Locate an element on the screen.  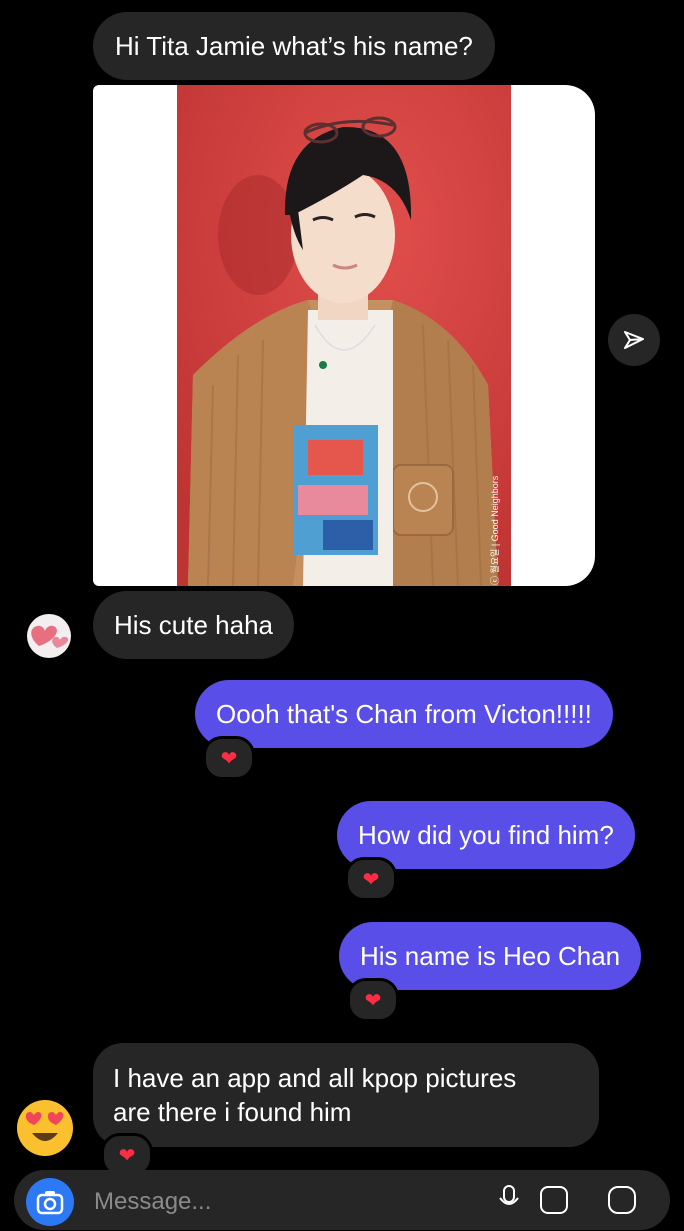
message-text: Oooh that's Chan from Victon!!!!! is located at coordinates (404, 714).